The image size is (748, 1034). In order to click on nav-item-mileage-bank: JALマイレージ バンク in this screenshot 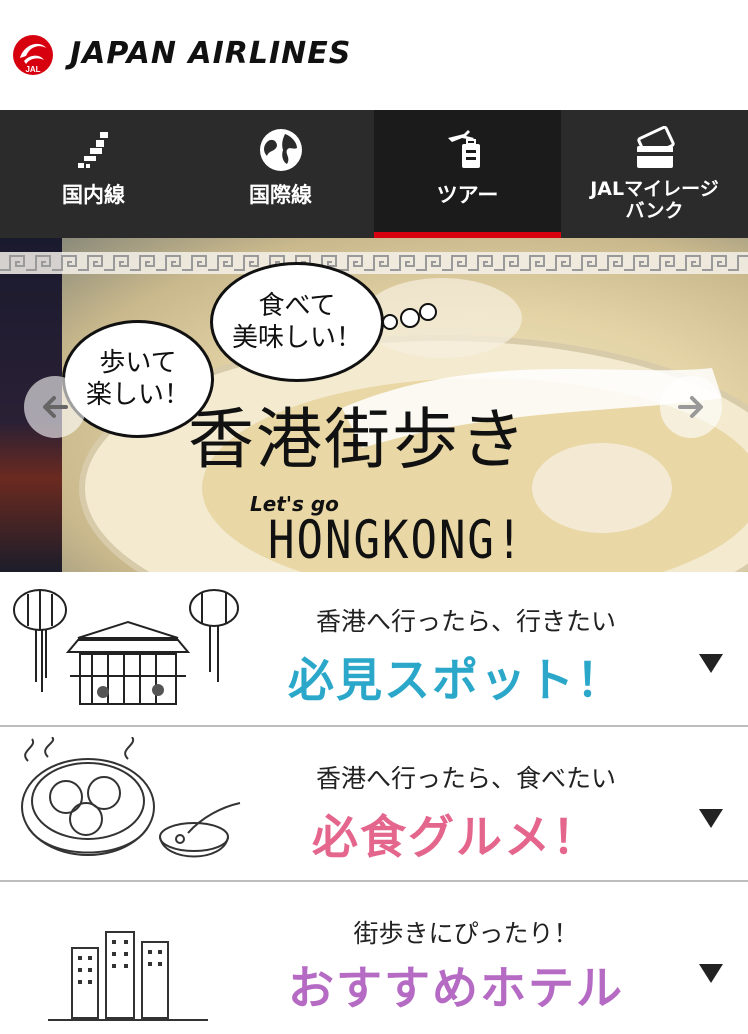, I will do `click(654, 174)`.